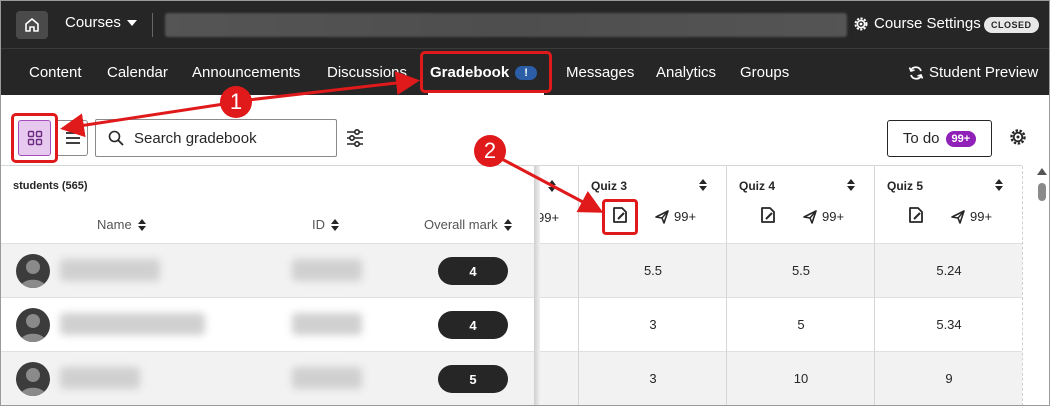 This screenshot has width=1050, height=406. I want to click on todo-label: To do, so click(921, 138).